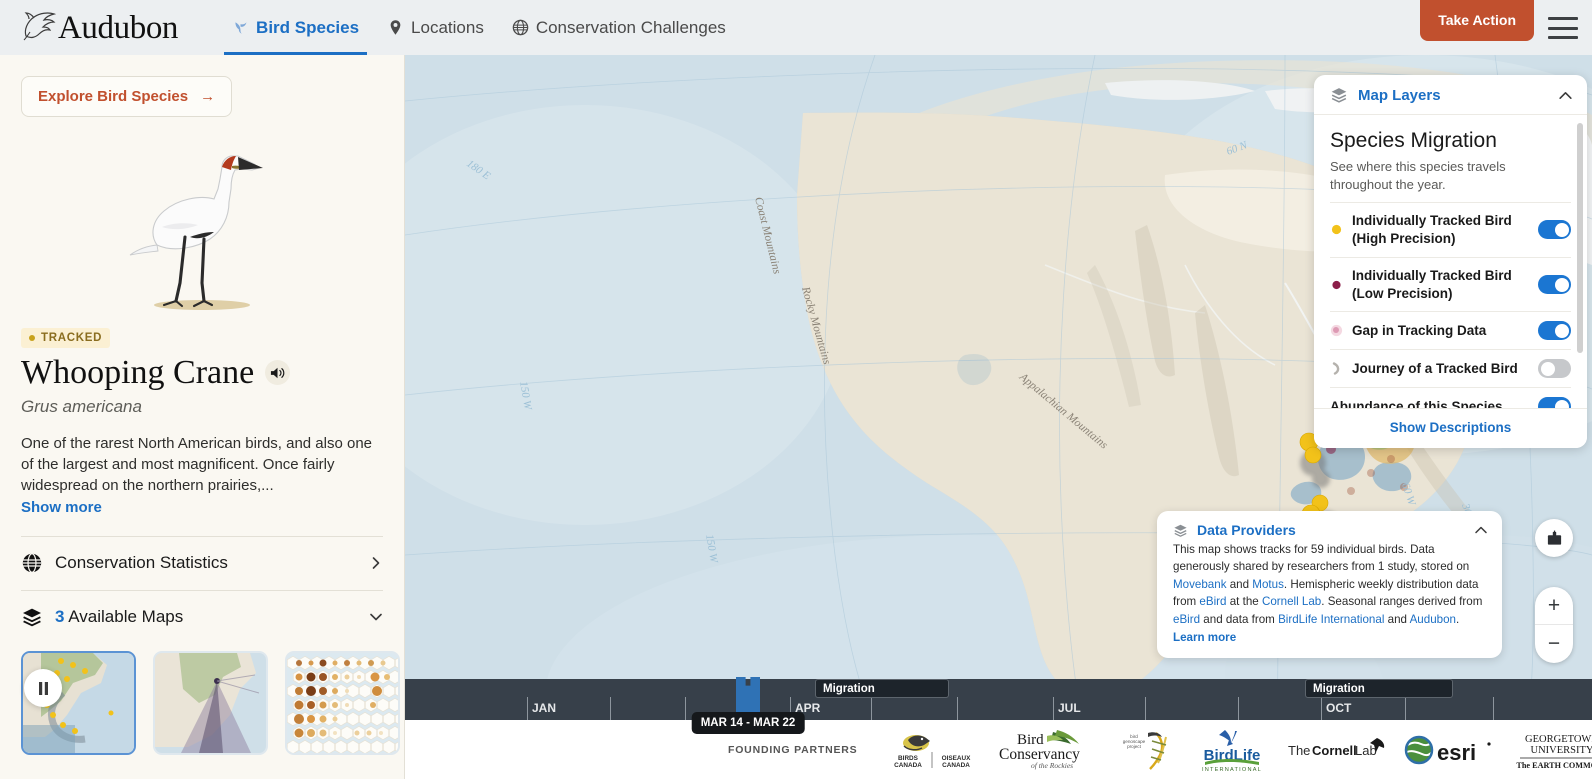 The width and height of the screenshot is (1592, 779). I want to click on svg-text: Lab, so click(1366, 750).